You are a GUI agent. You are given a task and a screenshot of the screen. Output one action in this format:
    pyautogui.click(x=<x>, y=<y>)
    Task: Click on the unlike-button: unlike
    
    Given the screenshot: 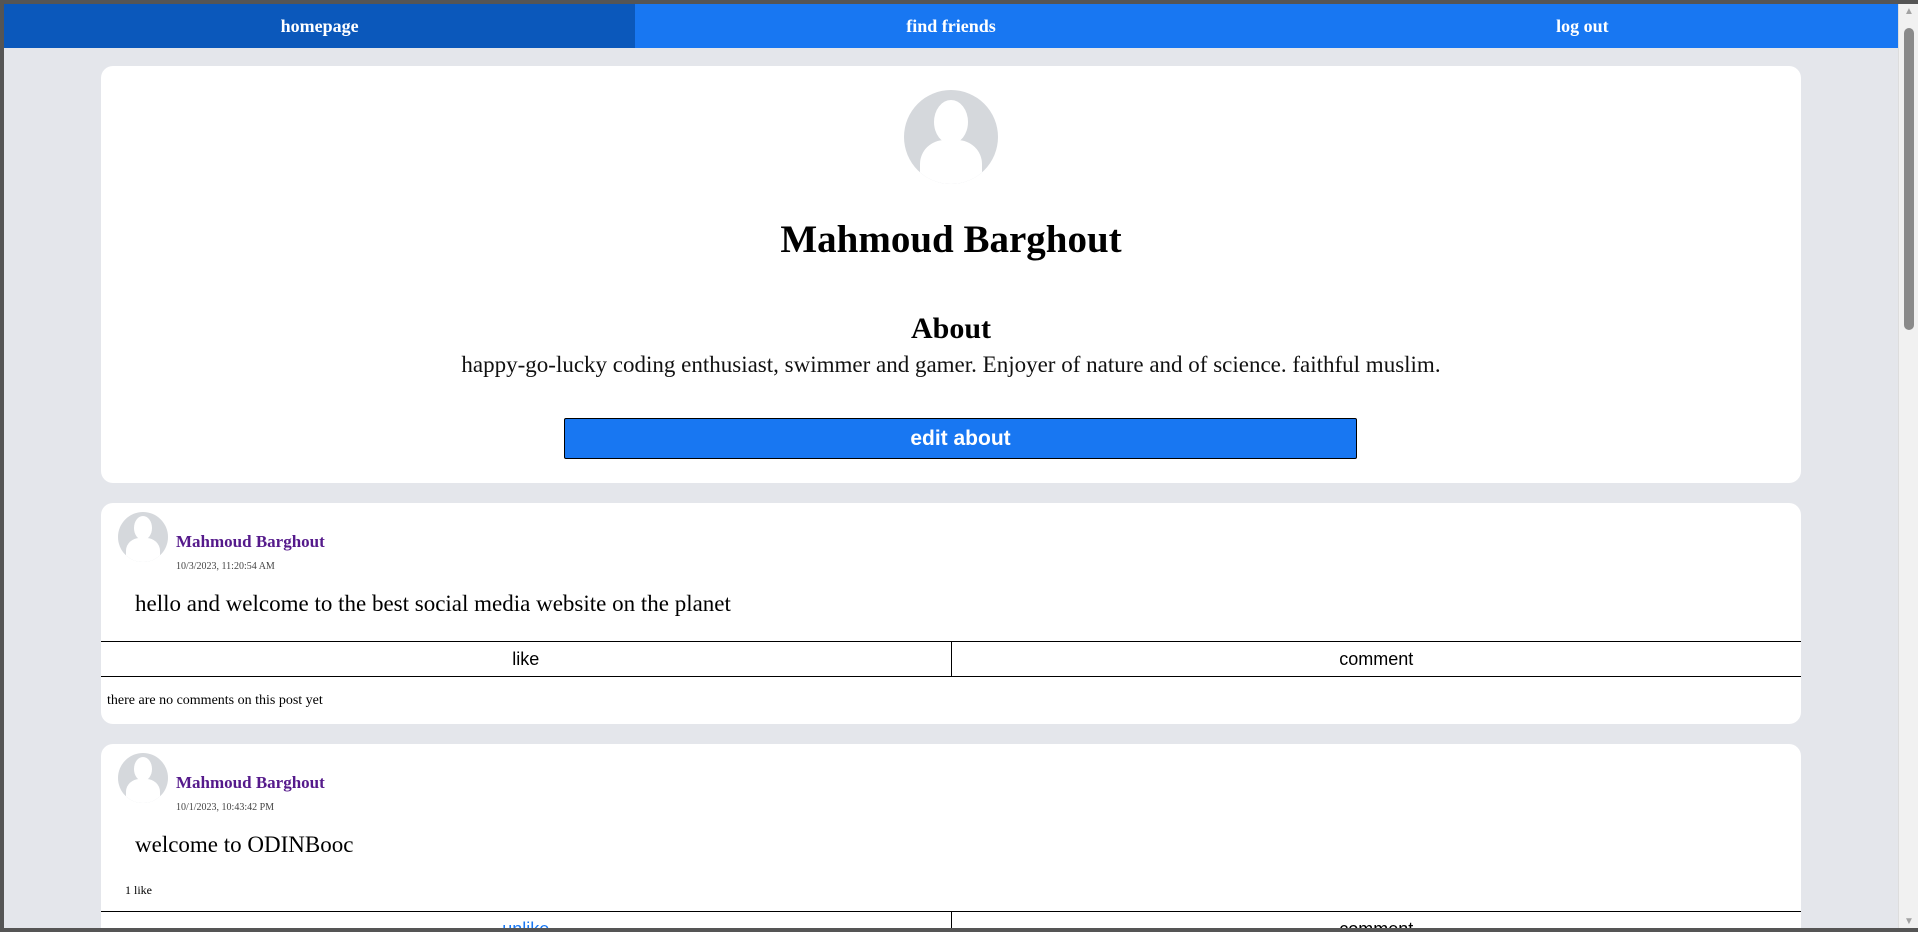 What is the action you would take?
    pyautogui.click(x=526, y=922)
    